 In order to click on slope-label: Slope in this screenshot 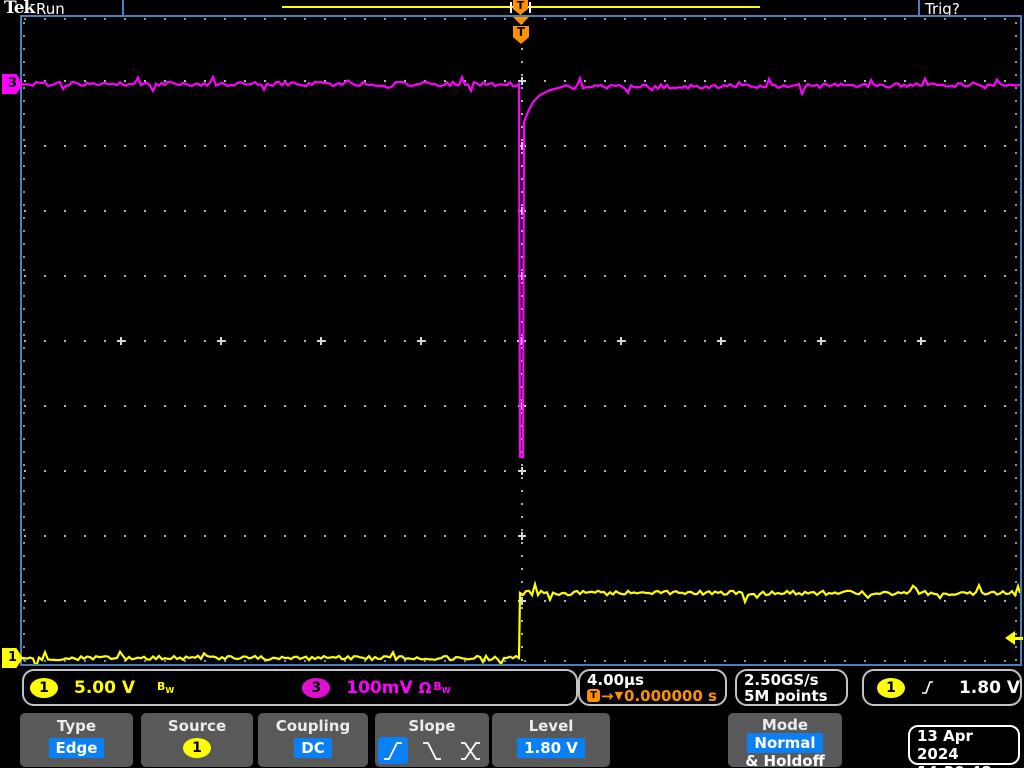, I will do `click(432, 726)`.